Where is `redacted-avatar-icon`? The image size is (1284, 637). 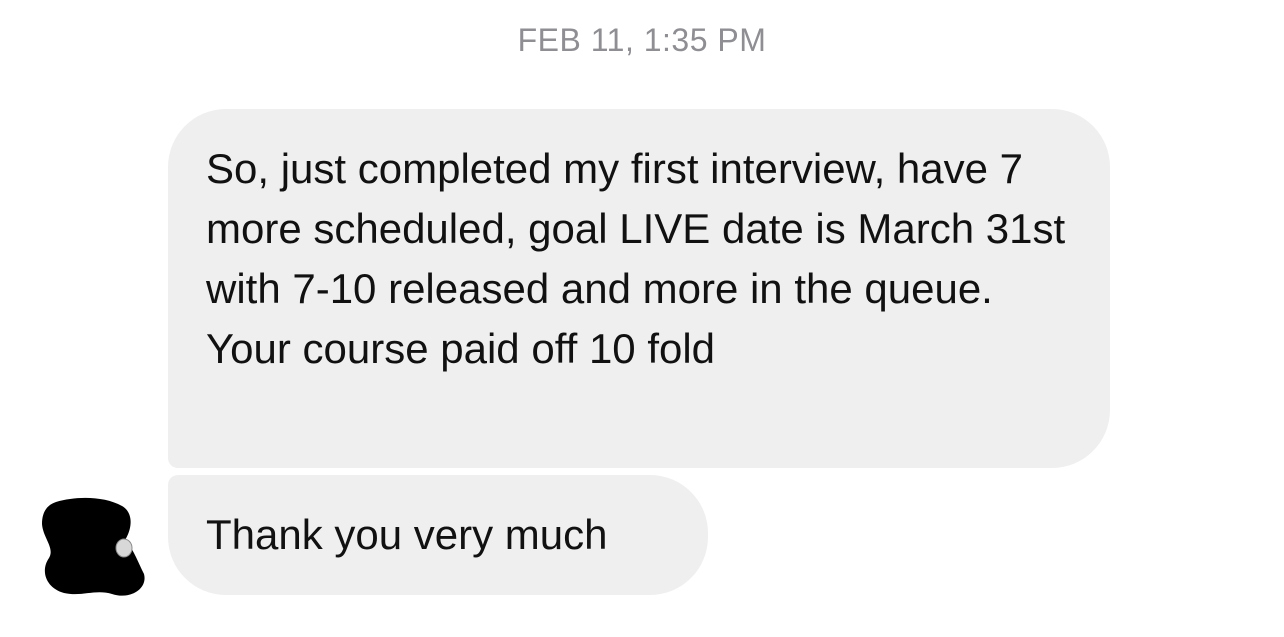 redacted-avatar-icon is located at coordinates (93, 548).